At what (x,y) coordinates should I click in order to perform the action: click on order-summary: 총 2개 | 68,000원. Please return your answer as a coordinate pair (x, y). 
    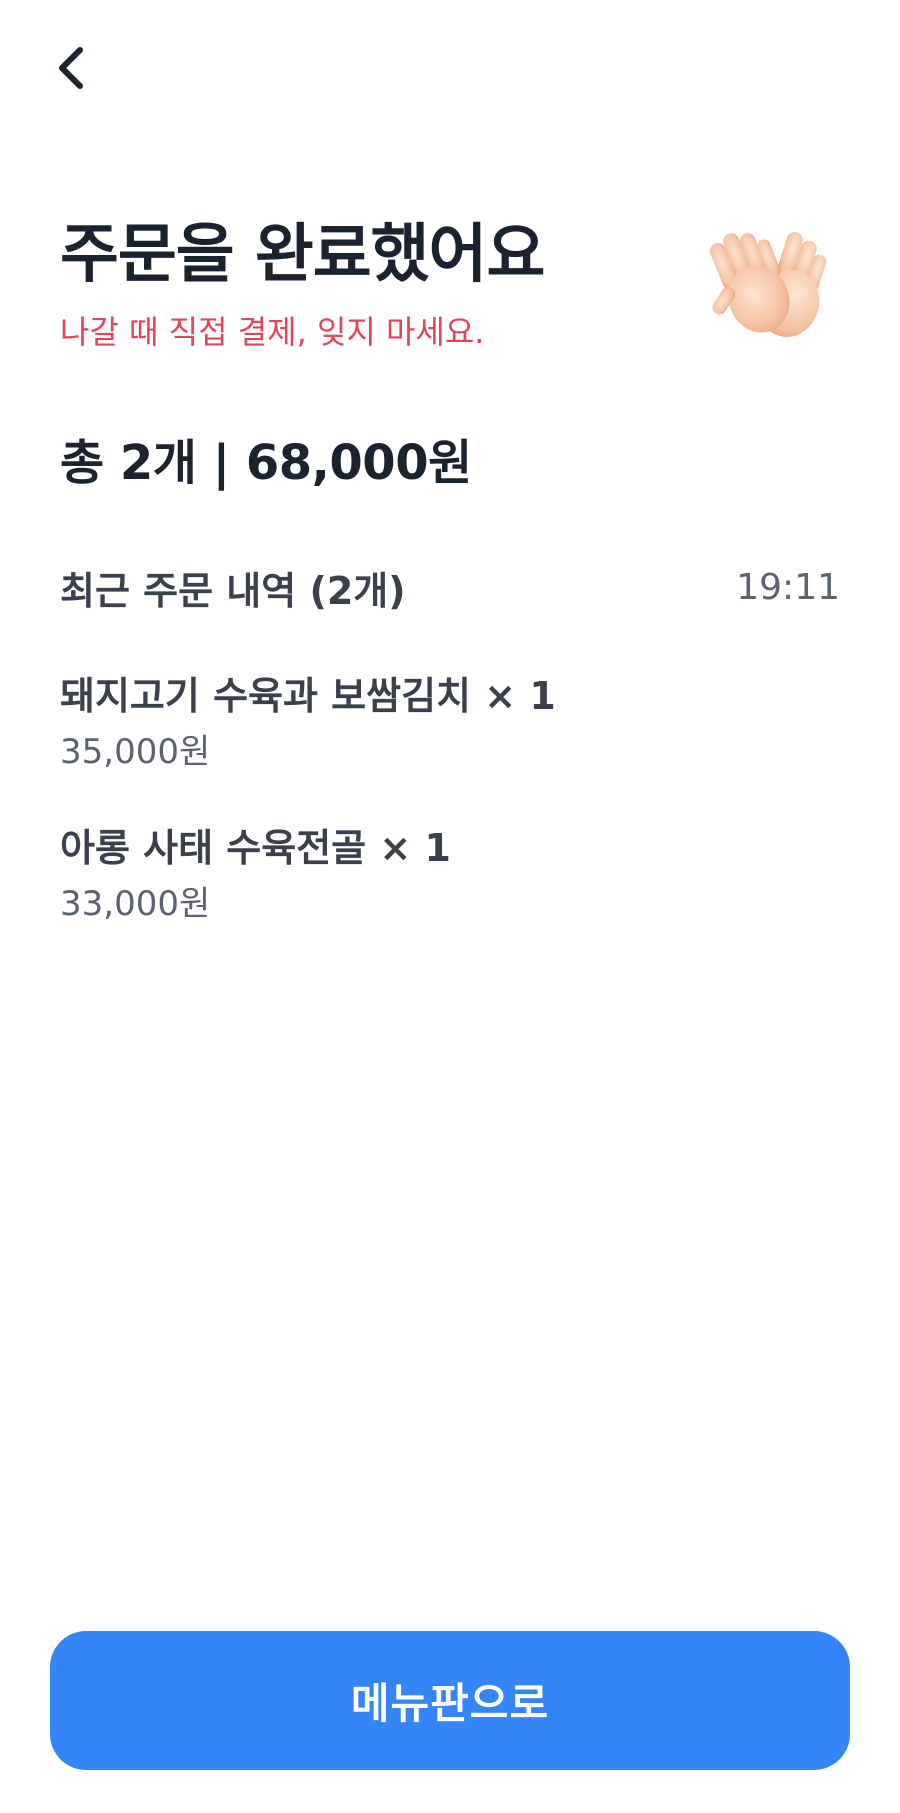
    Looking at the image, I should click on (266, 463).